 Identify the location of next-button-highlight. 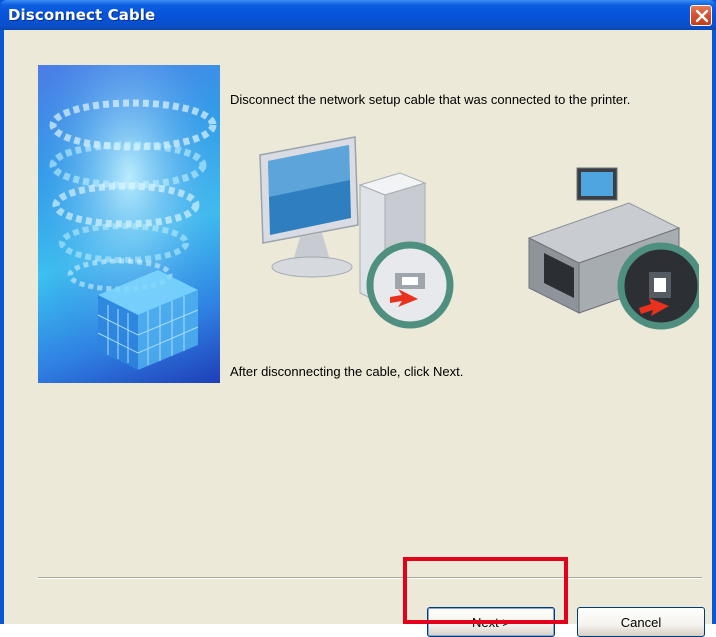
(485, 590).